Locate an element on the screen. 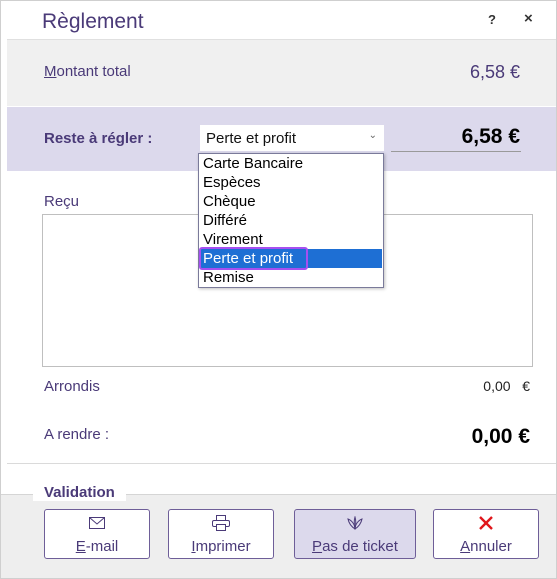  cross-icon is located at coordinates (486, 523).